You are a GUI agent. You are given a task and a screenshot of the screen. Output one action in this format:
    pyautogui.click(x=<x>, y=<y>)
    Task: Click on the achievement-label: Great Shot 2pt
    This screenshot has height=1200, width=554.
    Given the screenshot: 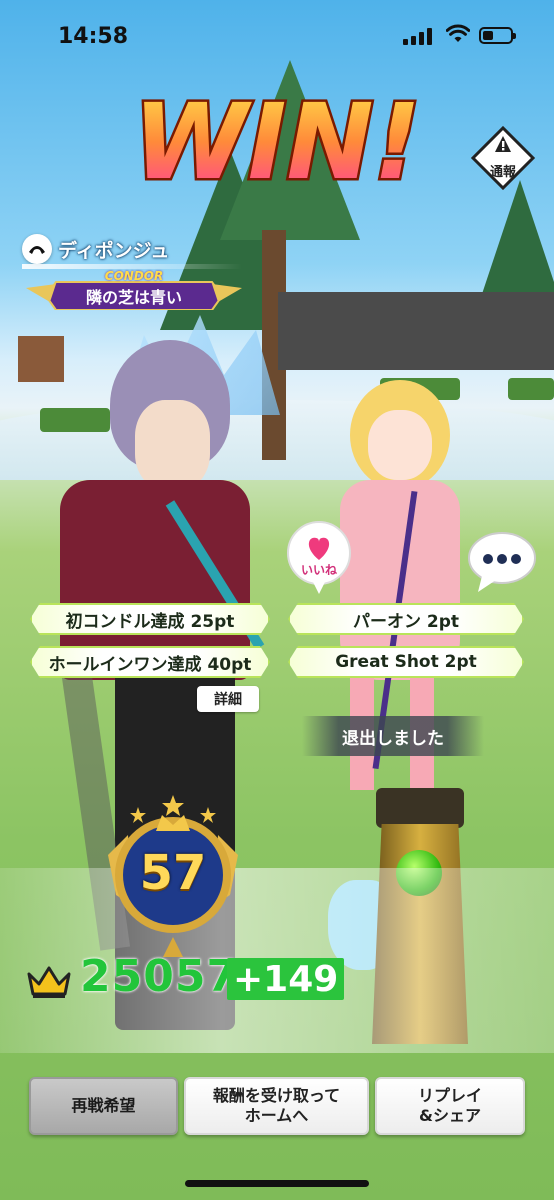 What is the action you would take?
    pyautogui.click(x=406, y=662)
    